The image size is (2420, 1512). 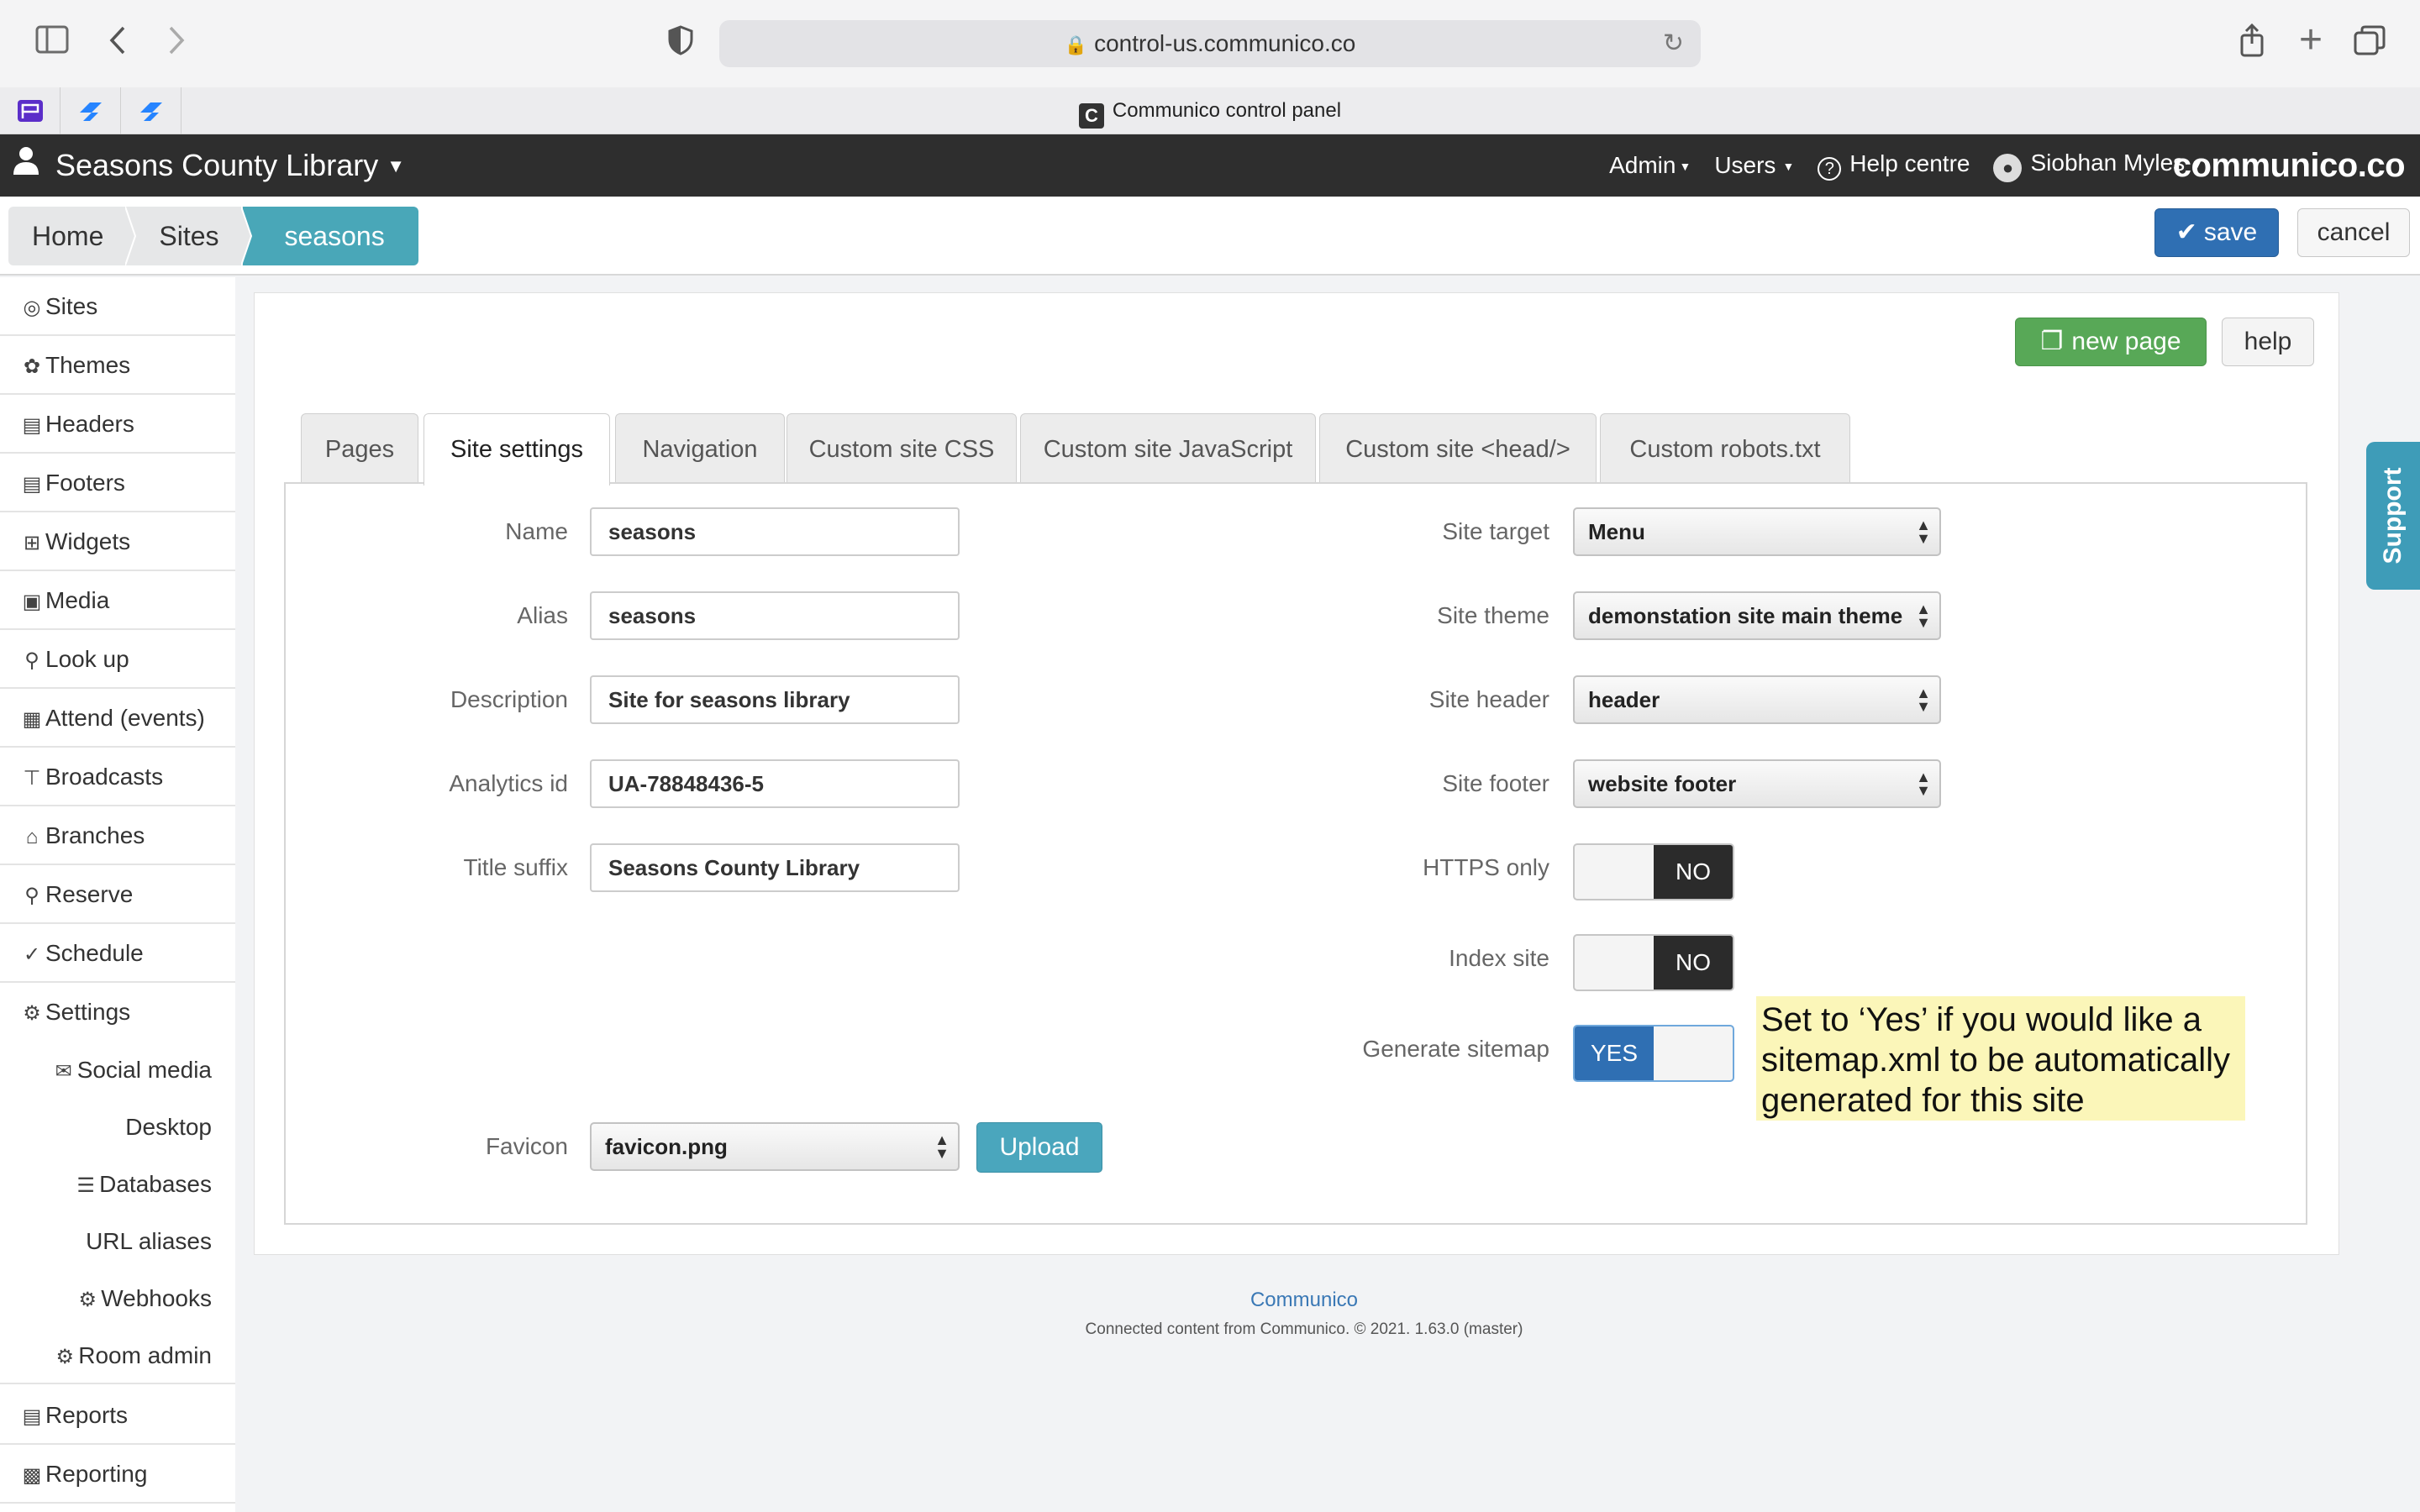 I want to click on sidebar-subitem-room-admin: ⚙ Room admin, so click(x=117, y=1355).